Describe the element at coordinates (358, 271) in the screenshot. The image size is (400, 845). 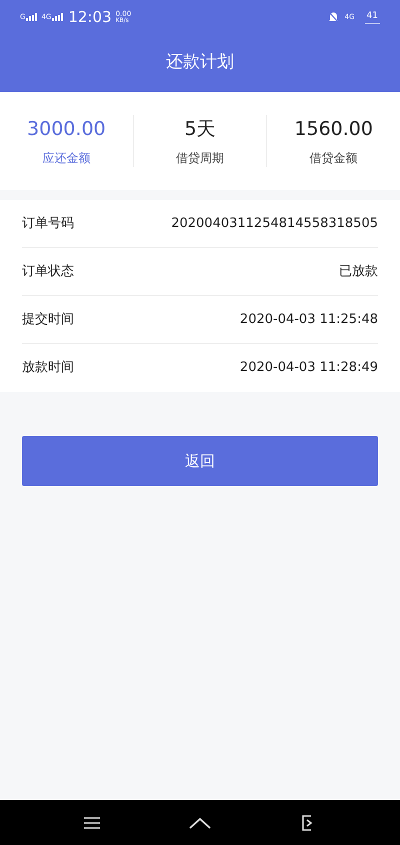
I see `detail-value: 已放款` at that location.